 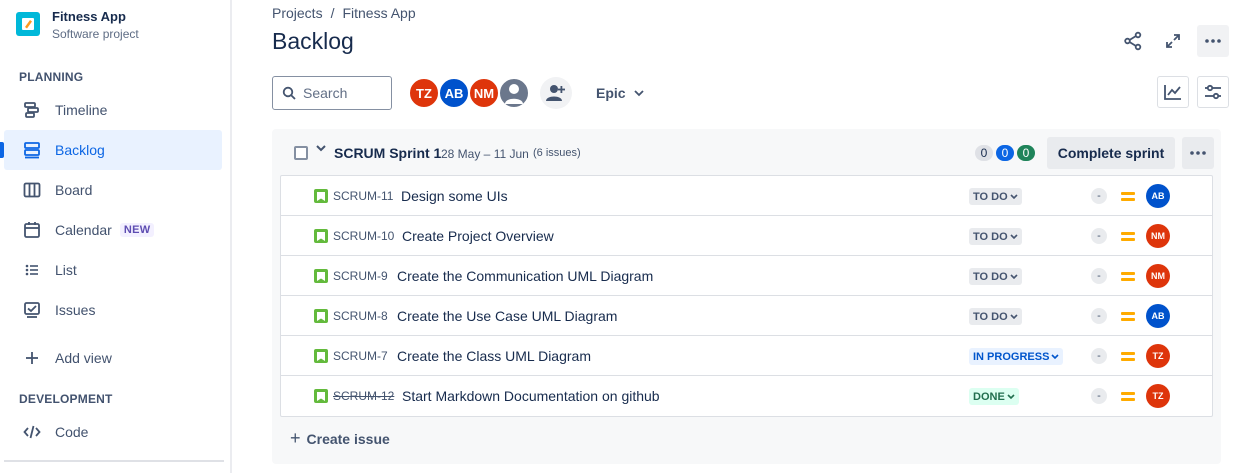 I want to click on status-label: TO DO, so click(x=990, y=236).